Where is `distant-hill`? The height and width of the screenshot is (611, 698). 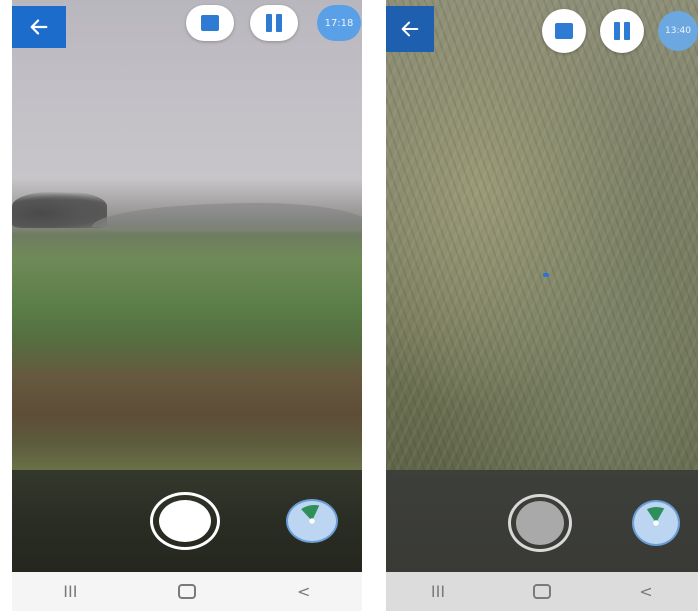 distant-hill is located at coordinates (227, 215).